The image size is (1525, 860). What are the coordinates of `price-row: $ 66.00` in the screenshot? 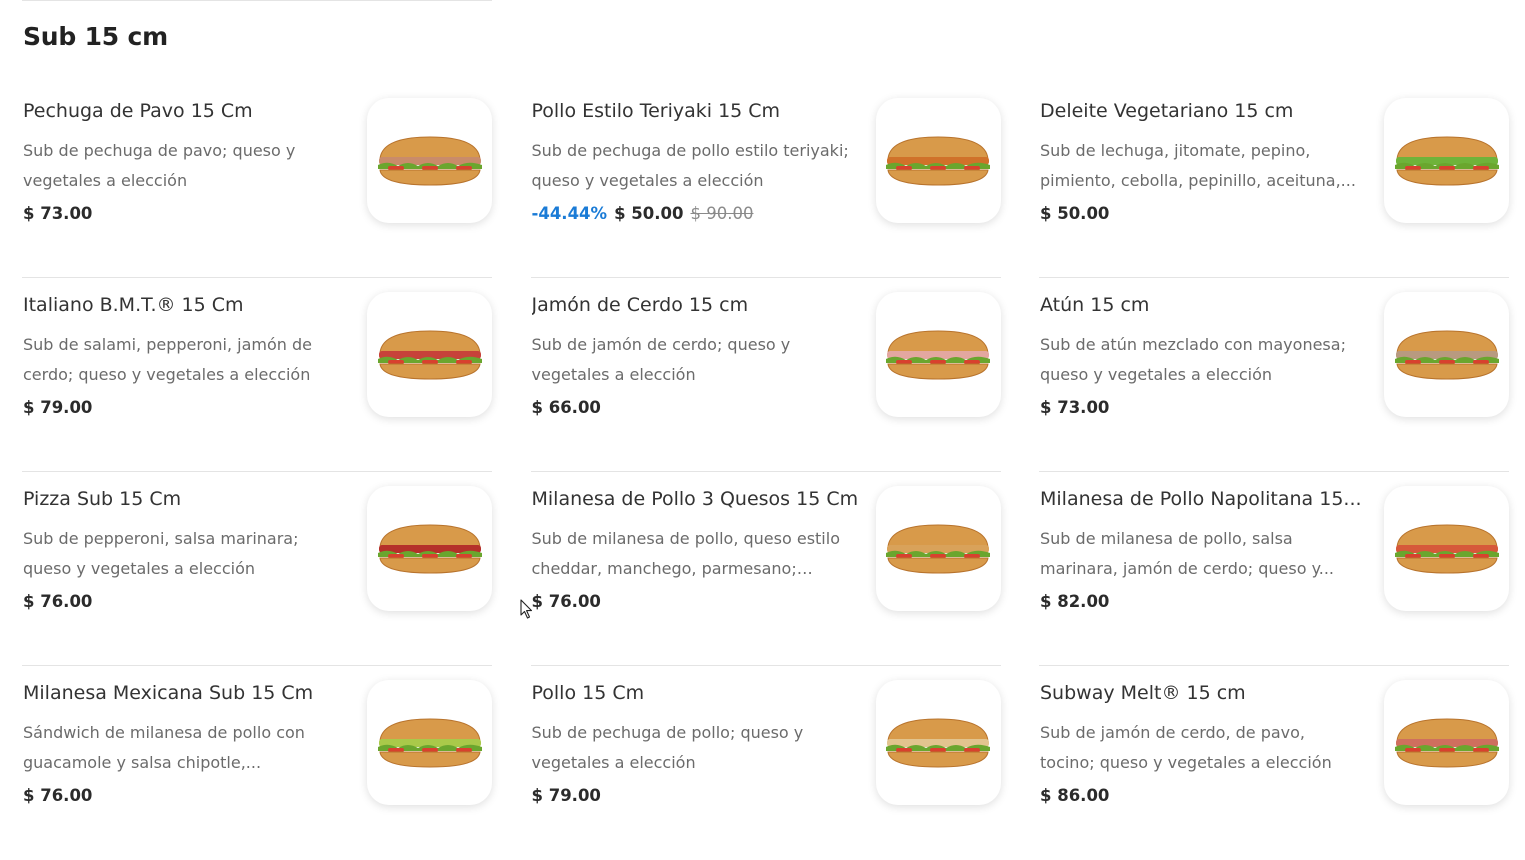 It's located at (566, 407).